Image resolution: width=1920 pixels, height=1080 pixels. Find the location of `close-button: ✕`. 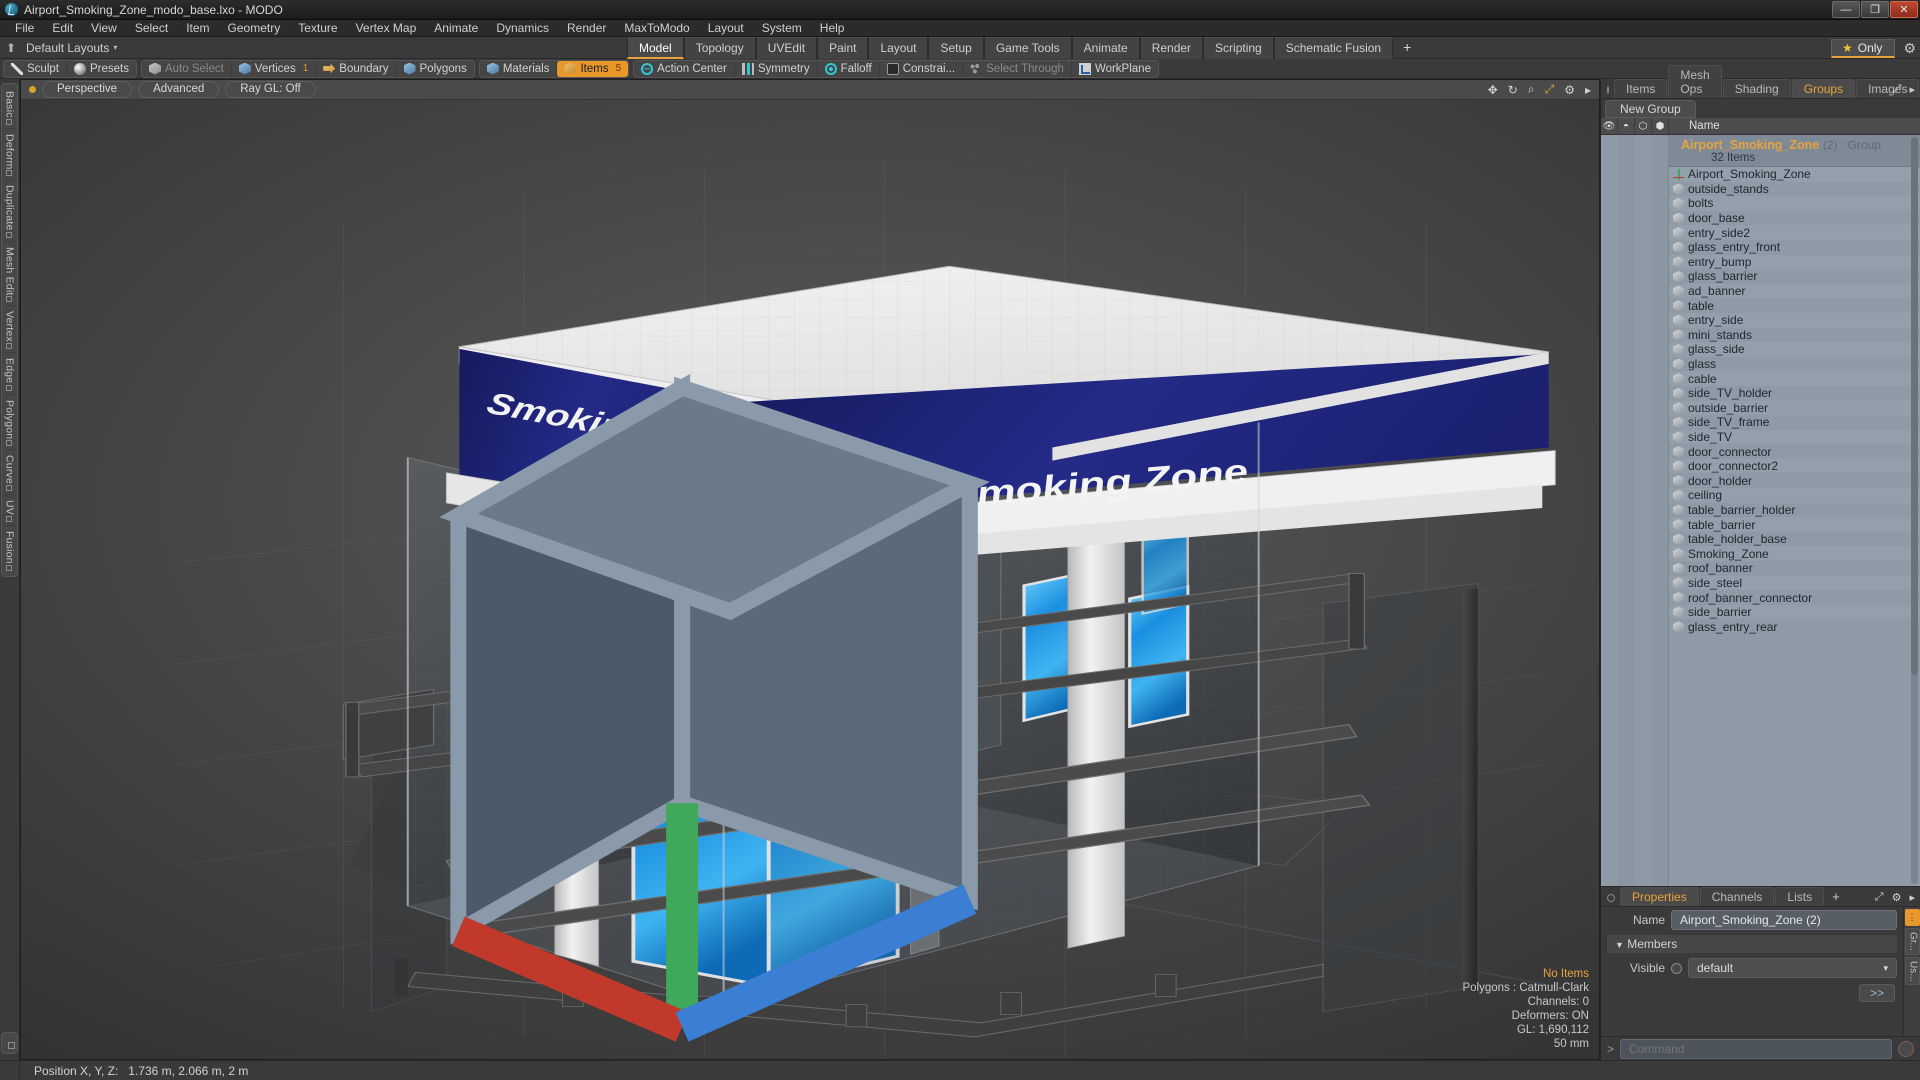

close-button: ✕ is located at coordinates (1904, 9).